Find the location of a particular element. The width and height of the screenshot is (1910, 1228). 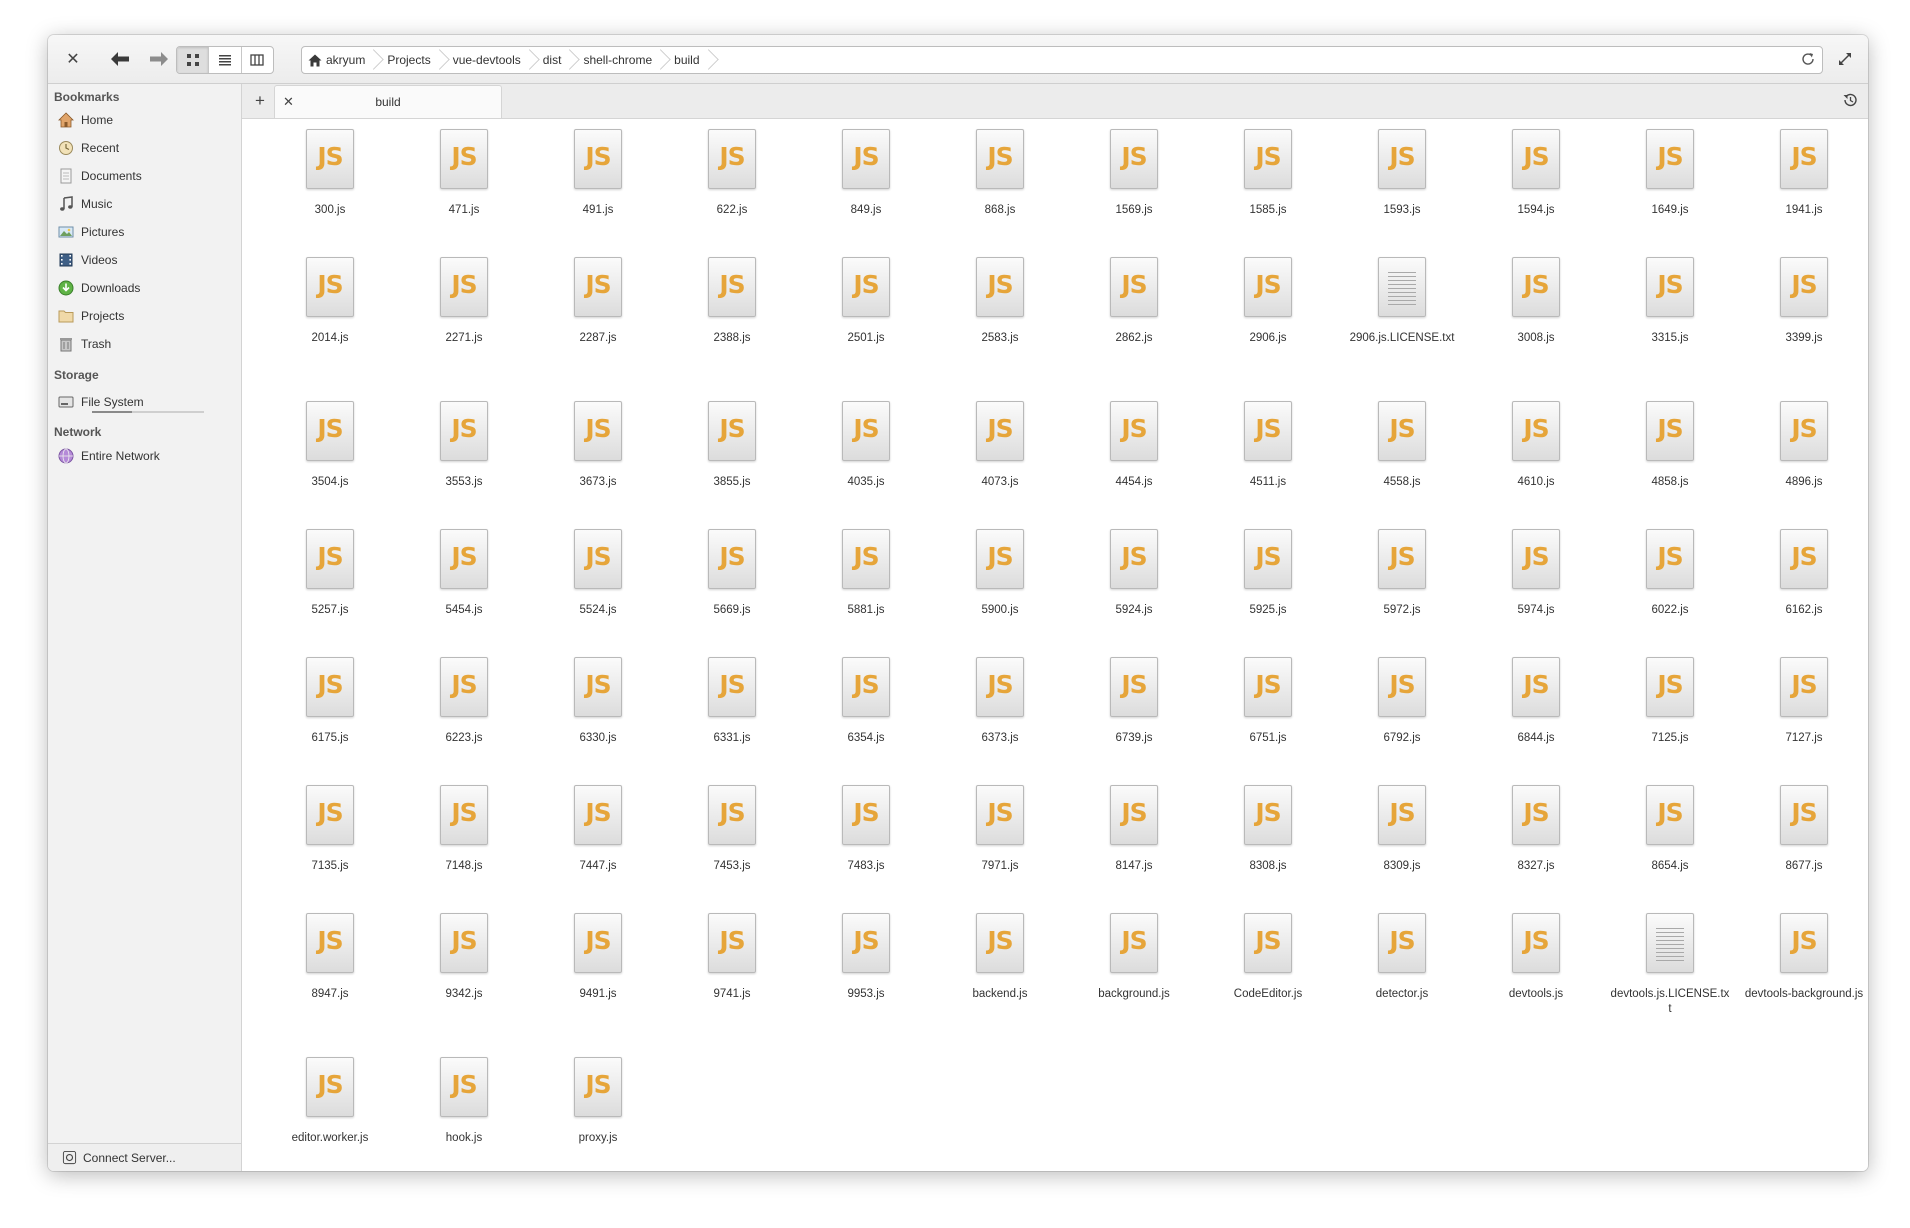

file-item: JS 9342.js is located at coordinates (464, 957).